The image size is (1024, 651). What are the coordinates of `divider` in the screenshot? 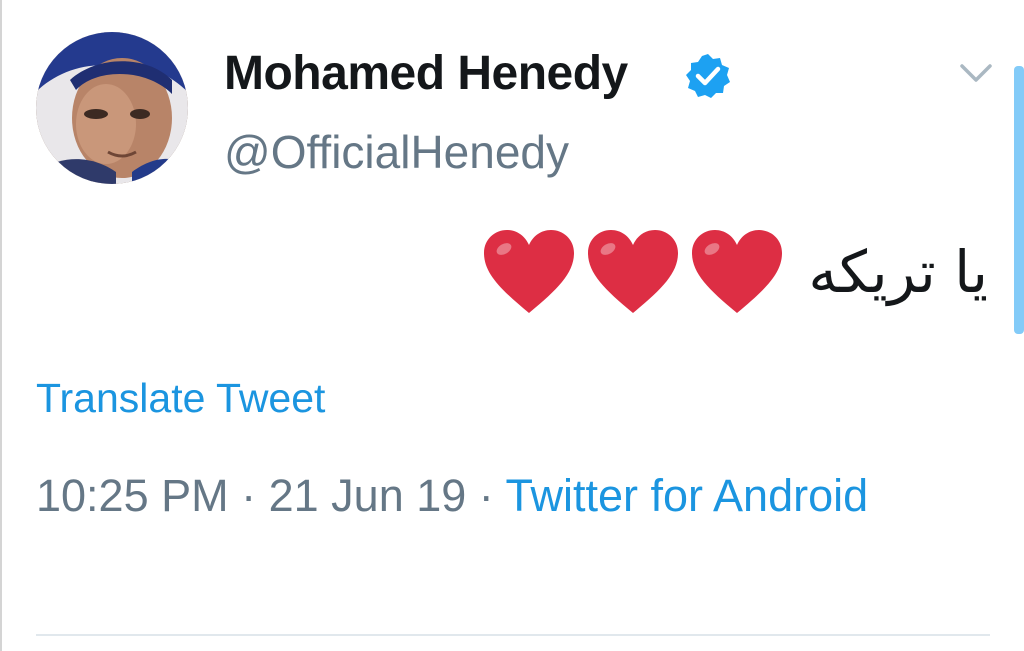 It's located at (513, 635).